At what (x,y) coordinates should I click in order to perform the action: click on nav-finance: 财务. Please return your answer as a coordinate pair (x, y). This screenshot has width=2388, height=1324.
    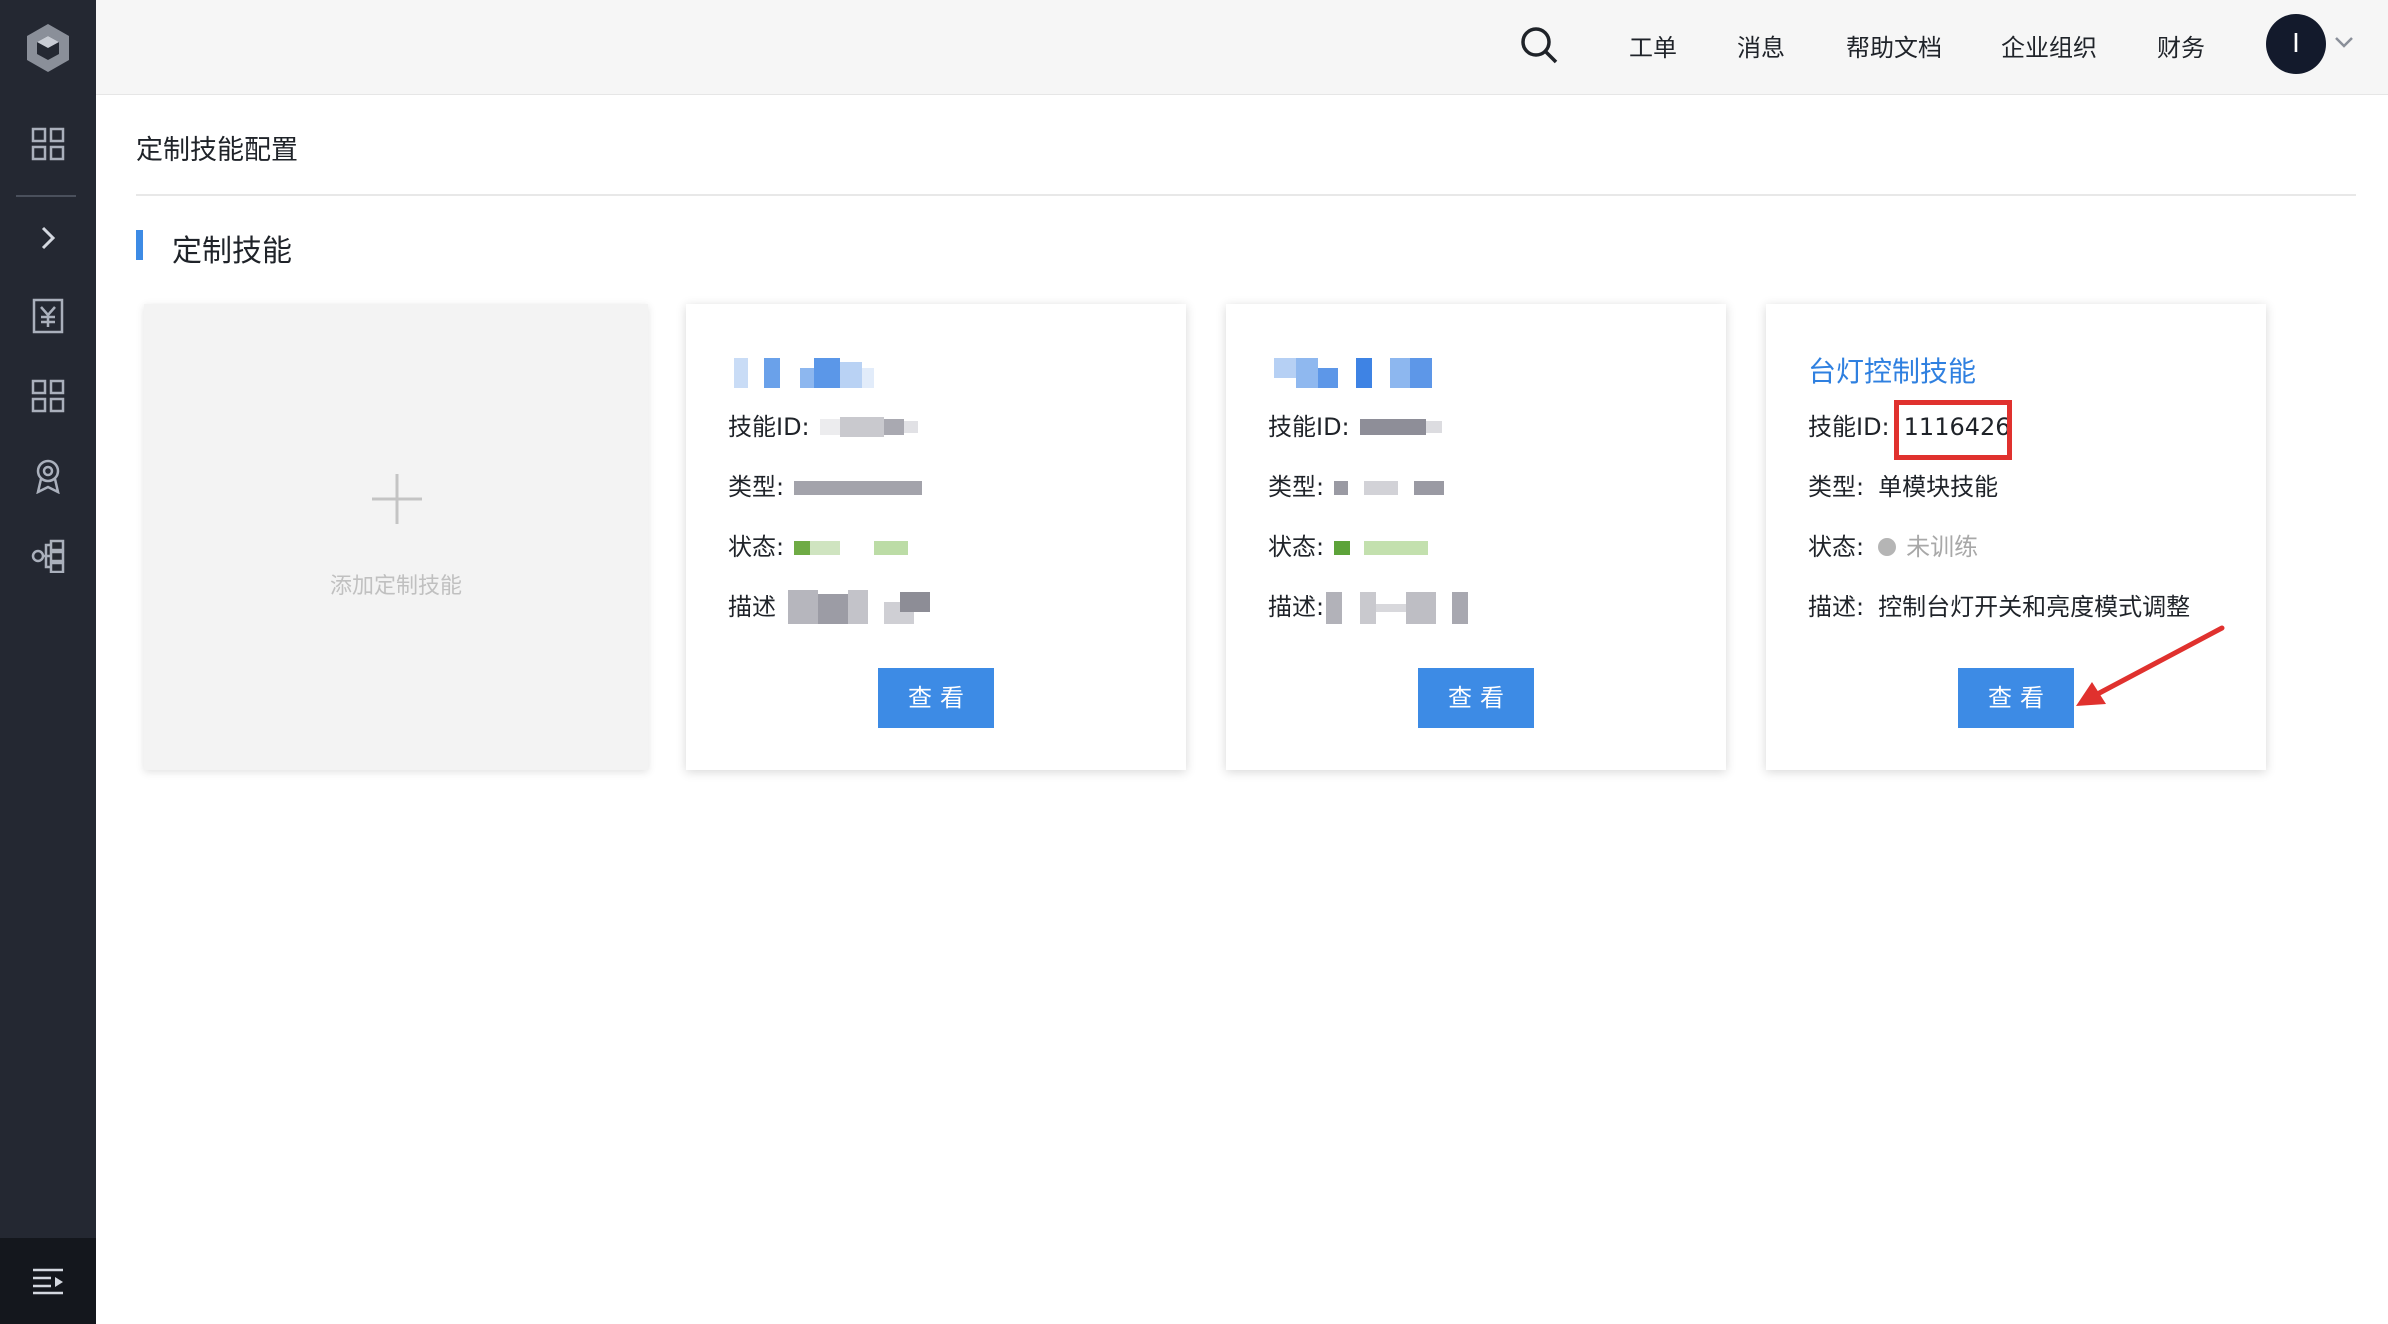
    Looking at the image, I should click on (2181, 48).